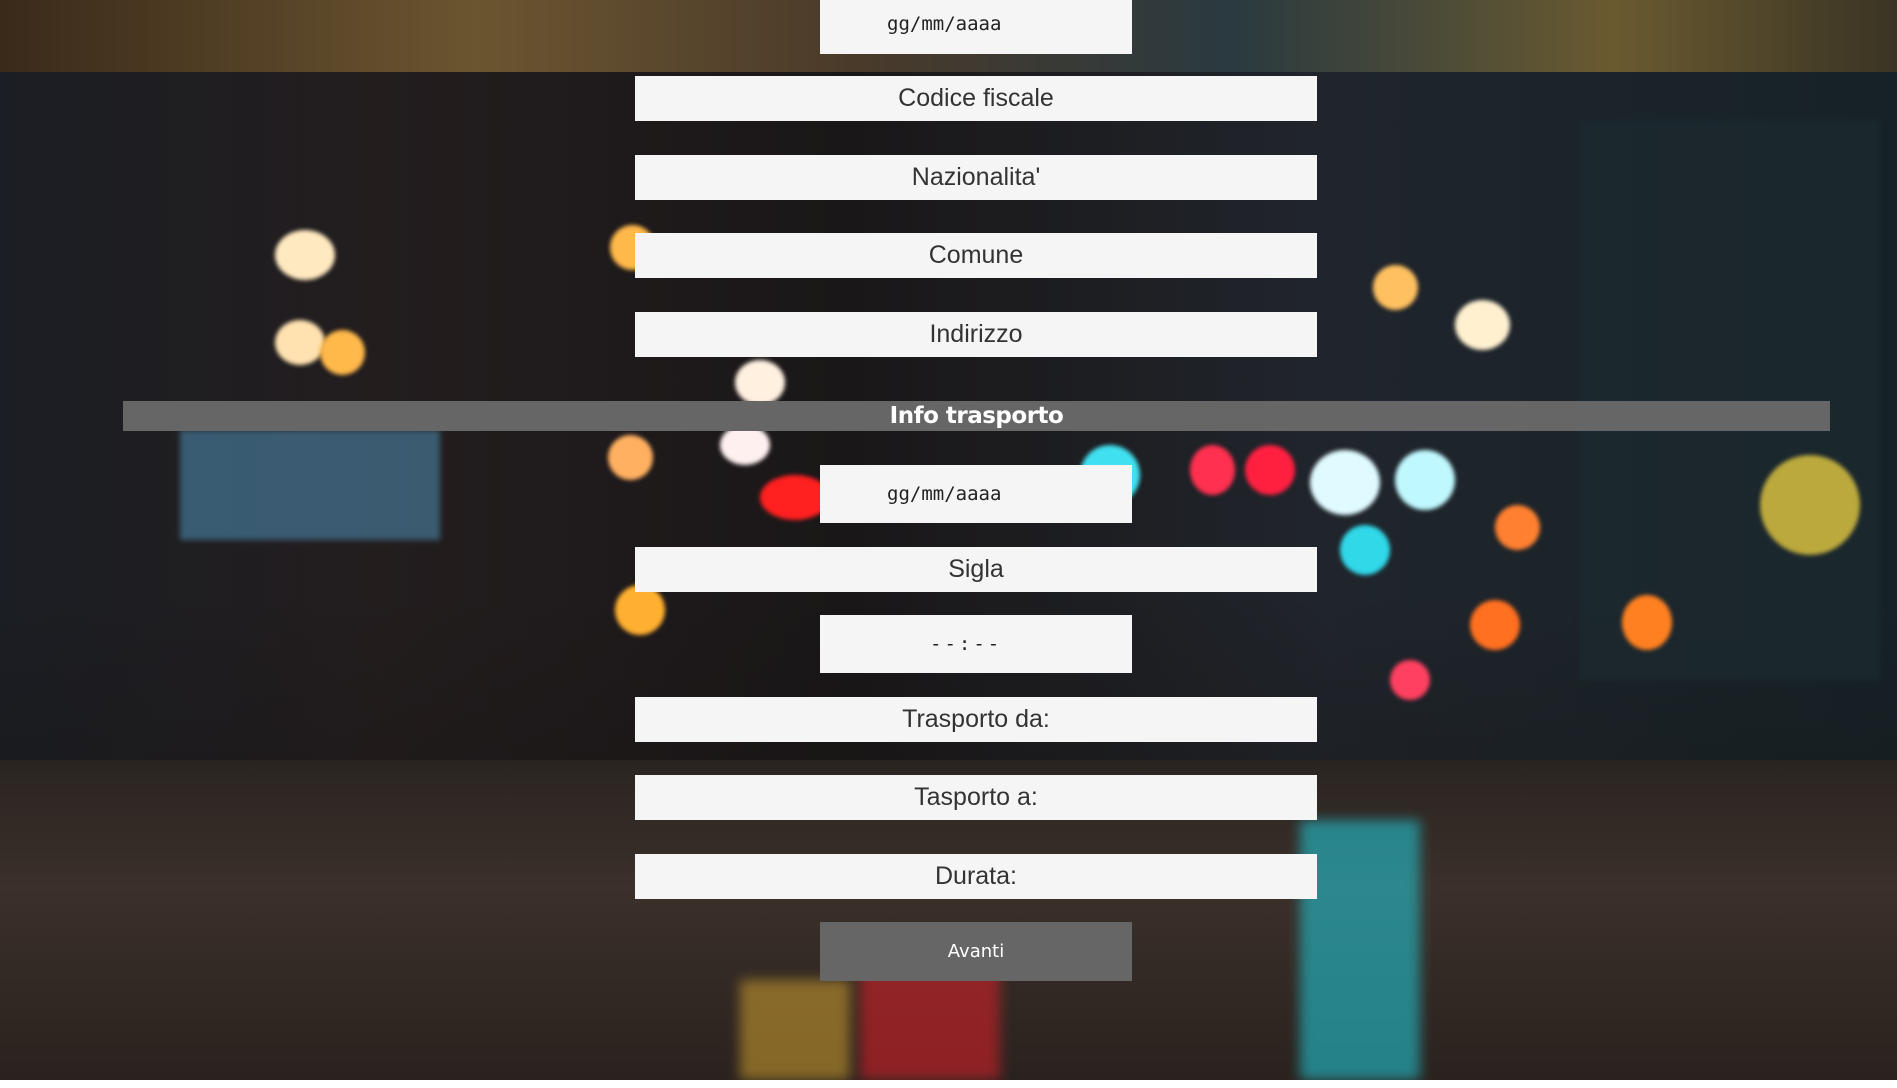  Describe the element at coordinates (976, 98) in the screenshot. I see `codice-fiscale-field: Codice fiscale` at that location.